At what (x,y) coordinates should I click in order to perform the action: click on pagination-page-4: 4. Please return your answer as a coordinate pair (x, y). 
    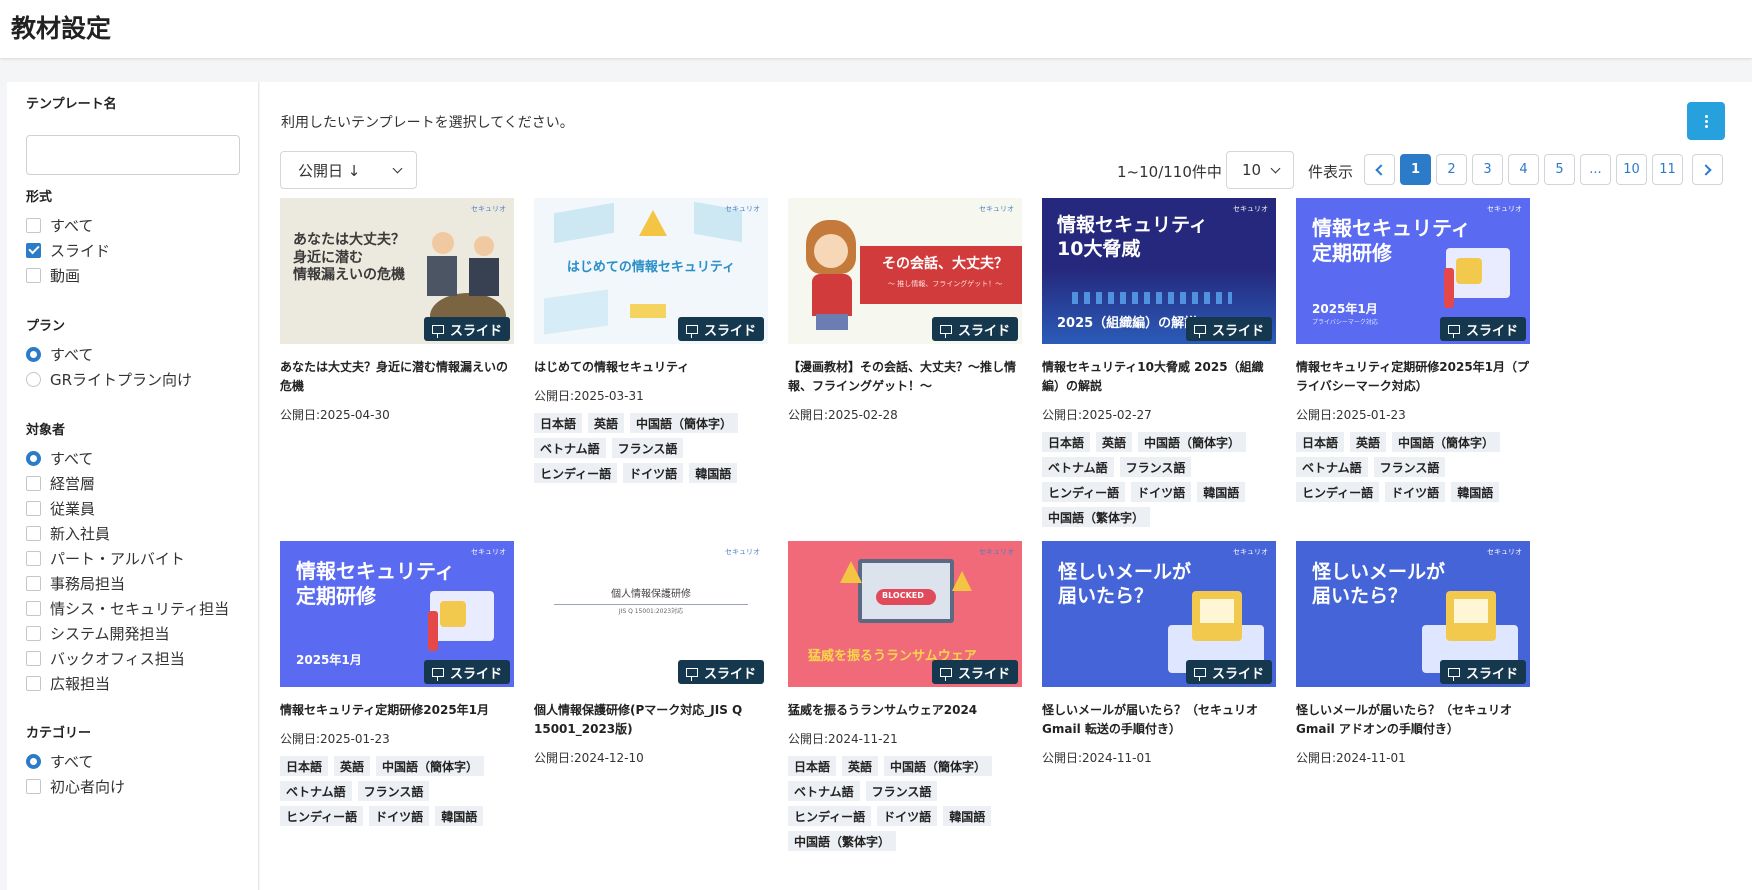
    Looking at the image, I should click on (1523, 169).